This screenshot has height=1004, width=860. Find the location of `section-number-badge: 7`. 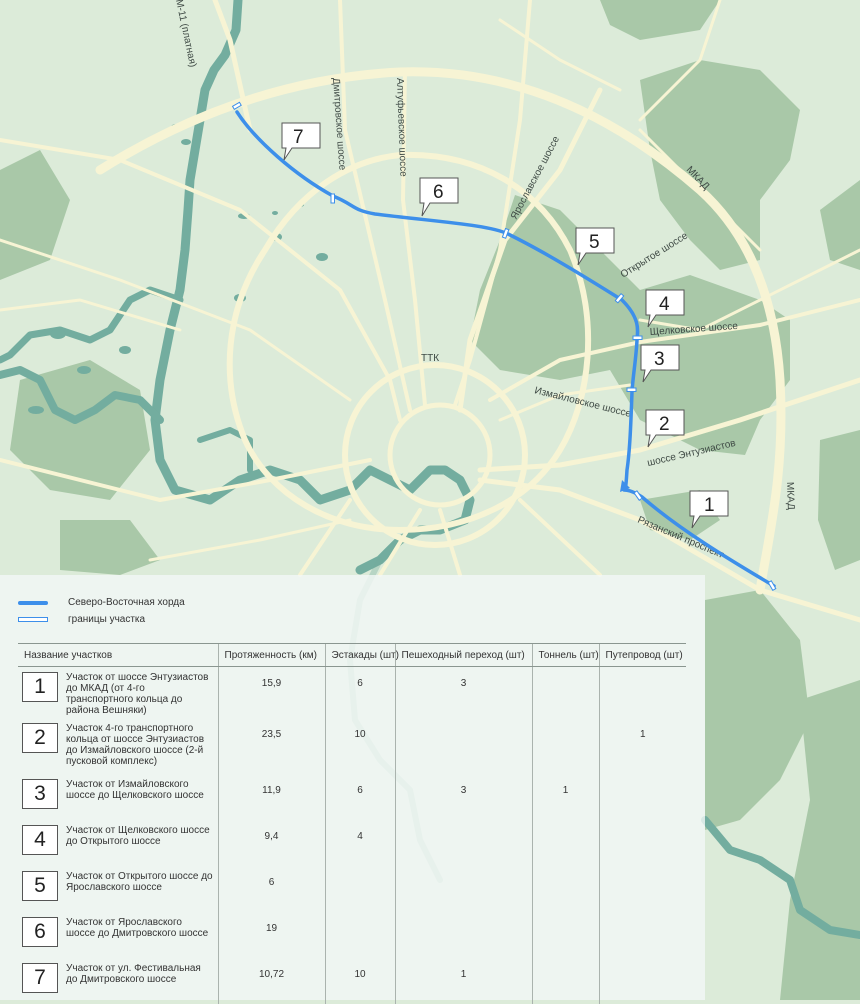

section-number-badge: 7 is located at coordinates (40, 978).